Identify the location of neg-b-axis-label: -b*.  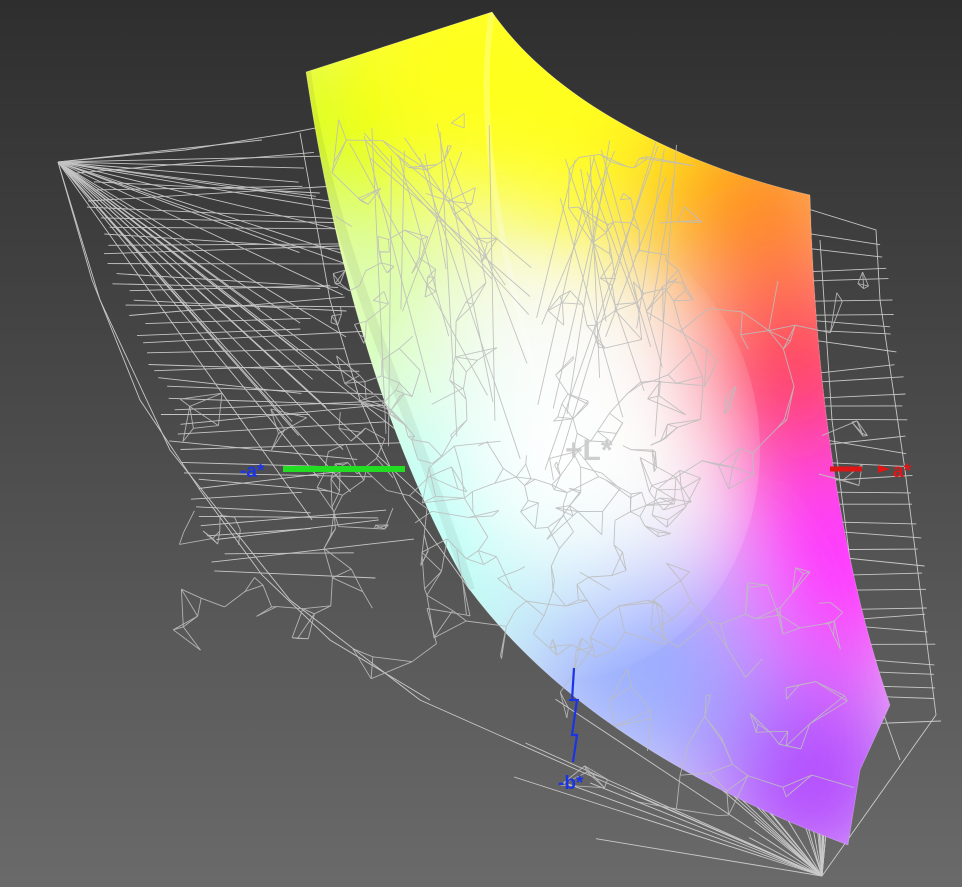
(571, 783).